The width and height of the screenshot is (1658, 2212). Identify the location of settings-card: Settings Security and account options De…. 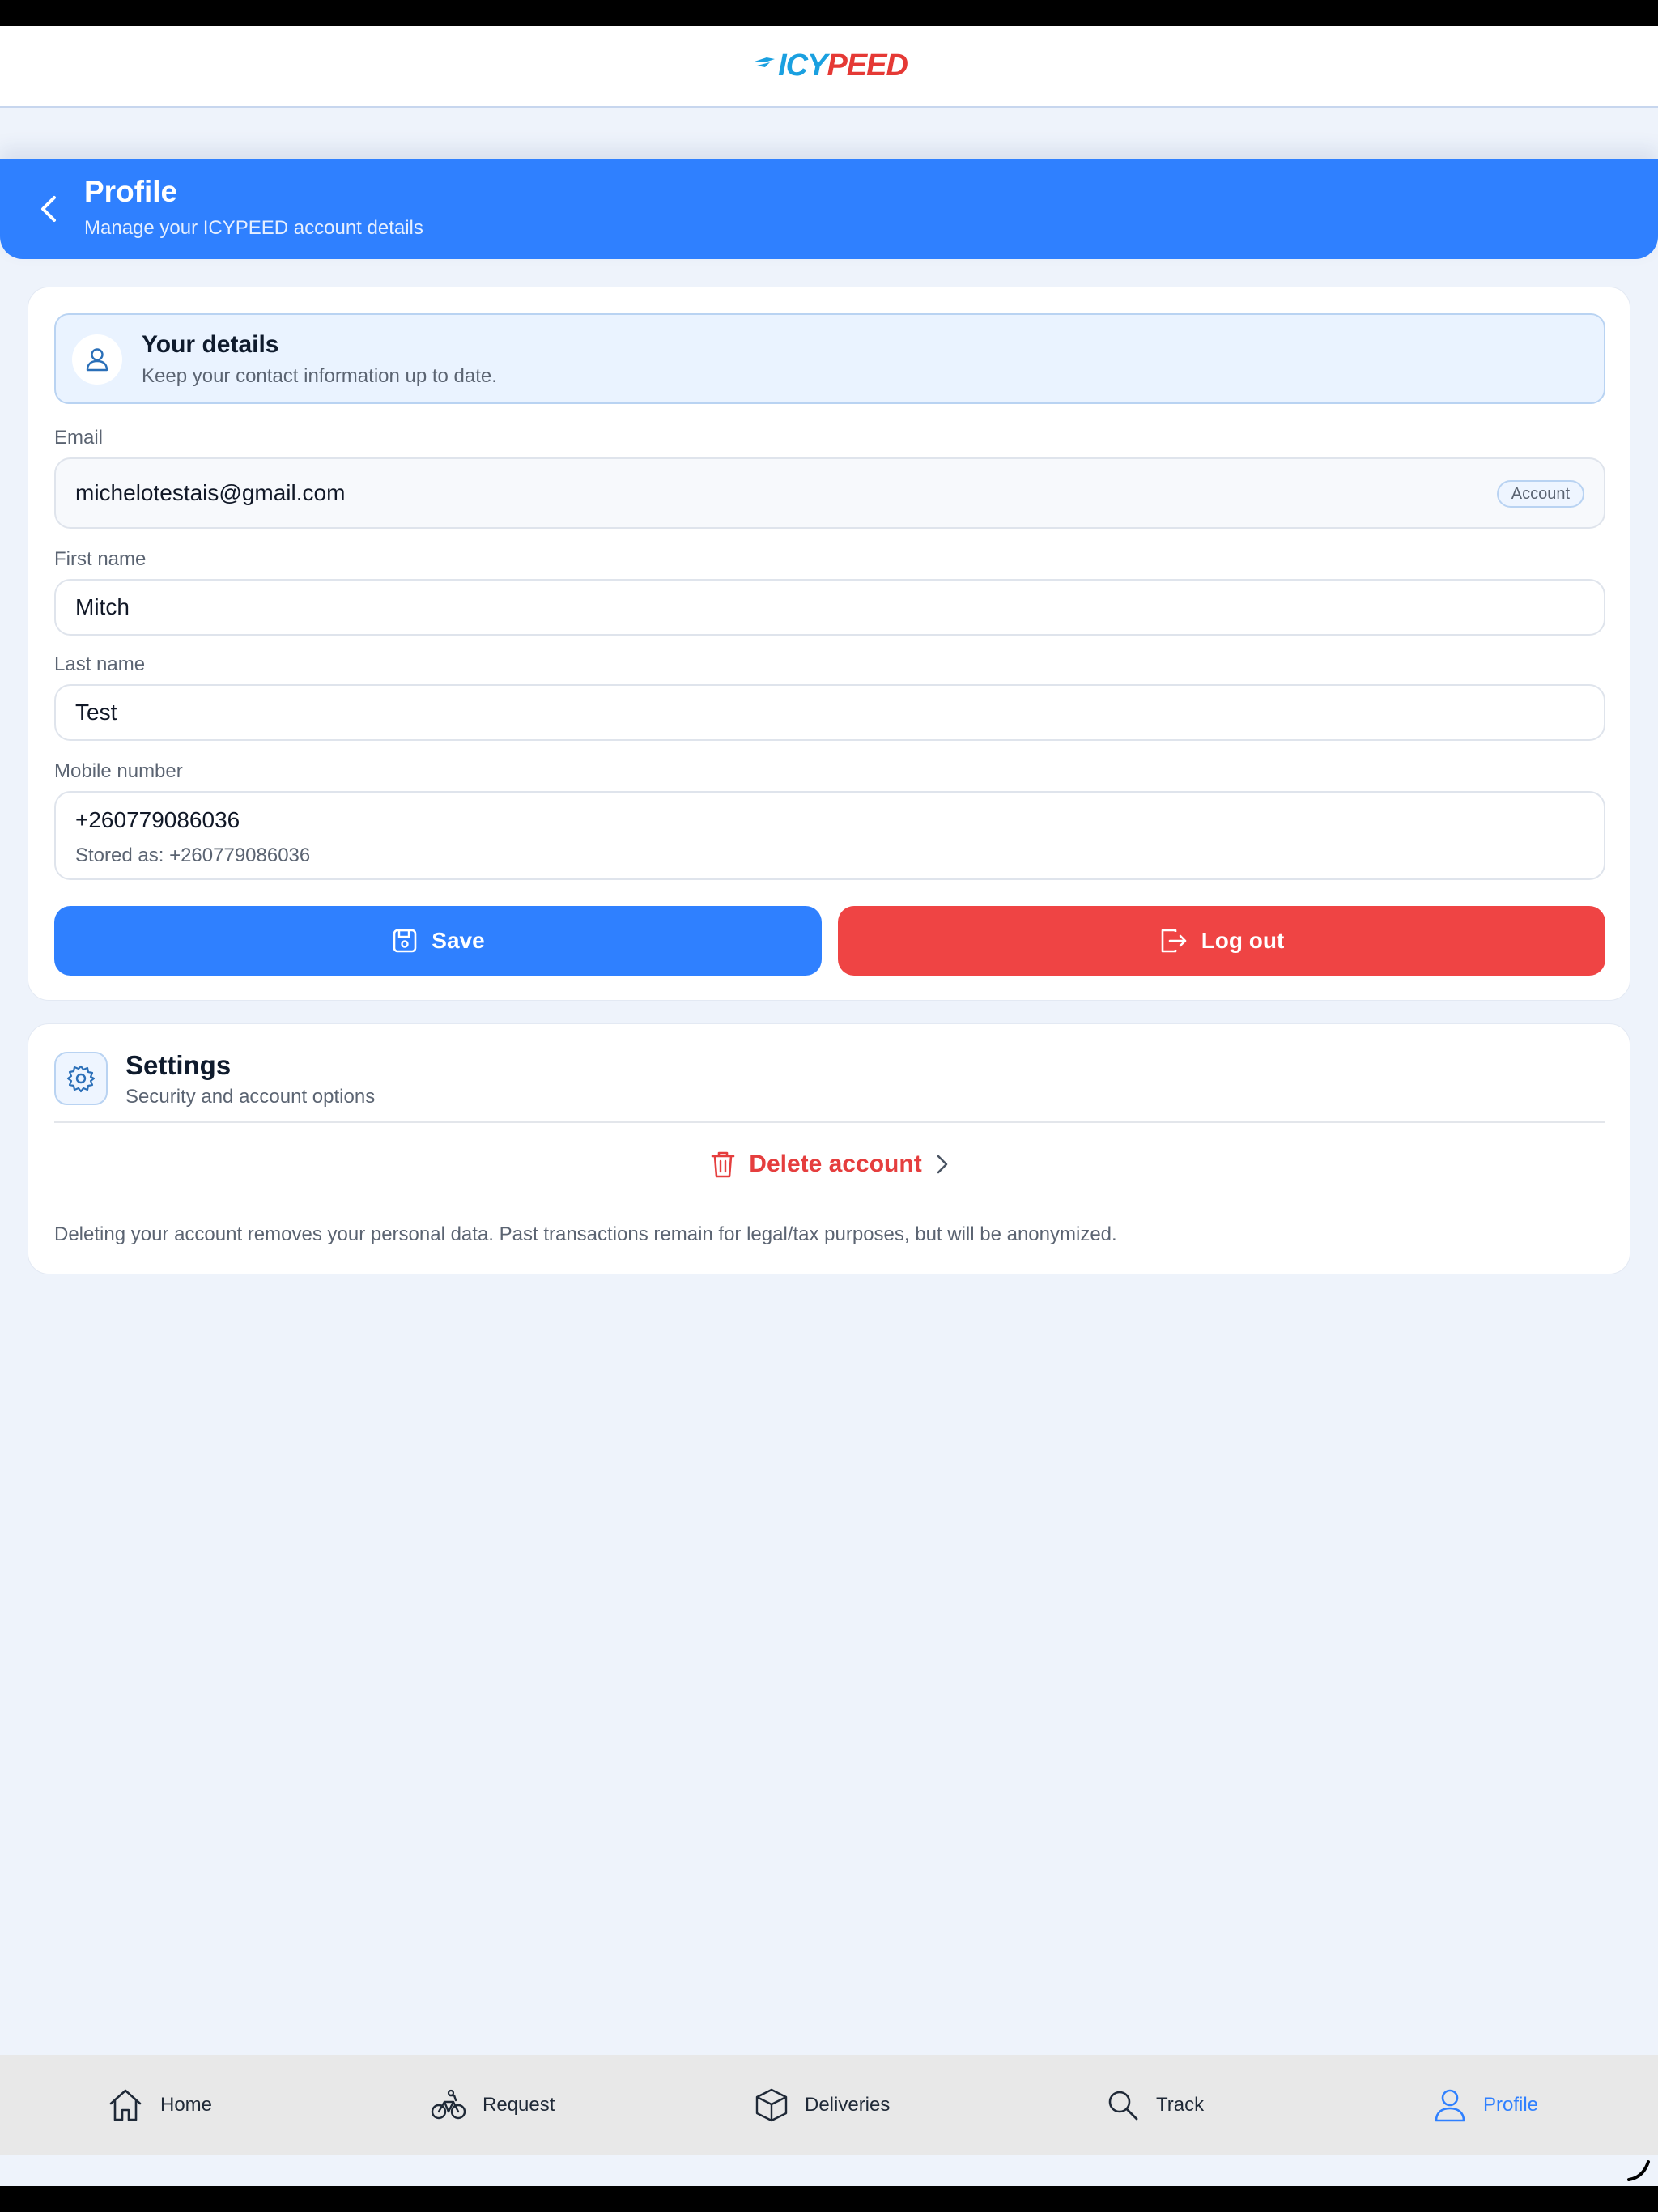
(829, 1148).